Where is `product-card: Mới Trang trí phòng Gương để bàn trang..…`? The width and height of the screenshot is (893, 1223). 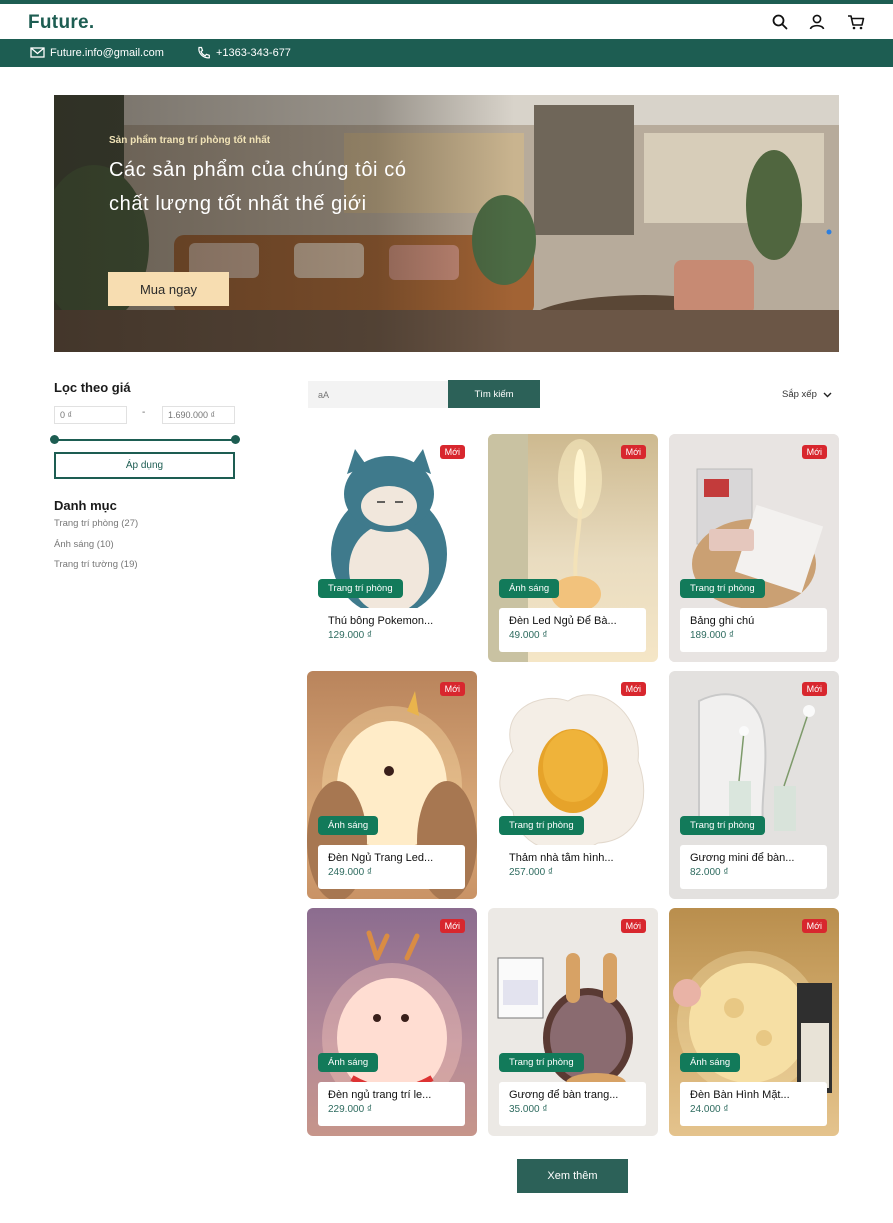
product-card: Mới Trang trí phòng Gương để bàn trang..… is located at coordinates (573, 1022).